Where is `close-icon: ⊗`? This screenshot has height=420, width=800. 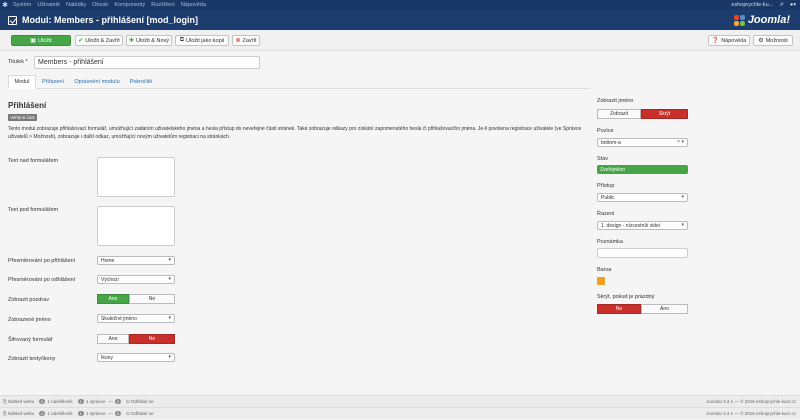
close-icon: ⊗ is located at coordinates (238, 41).